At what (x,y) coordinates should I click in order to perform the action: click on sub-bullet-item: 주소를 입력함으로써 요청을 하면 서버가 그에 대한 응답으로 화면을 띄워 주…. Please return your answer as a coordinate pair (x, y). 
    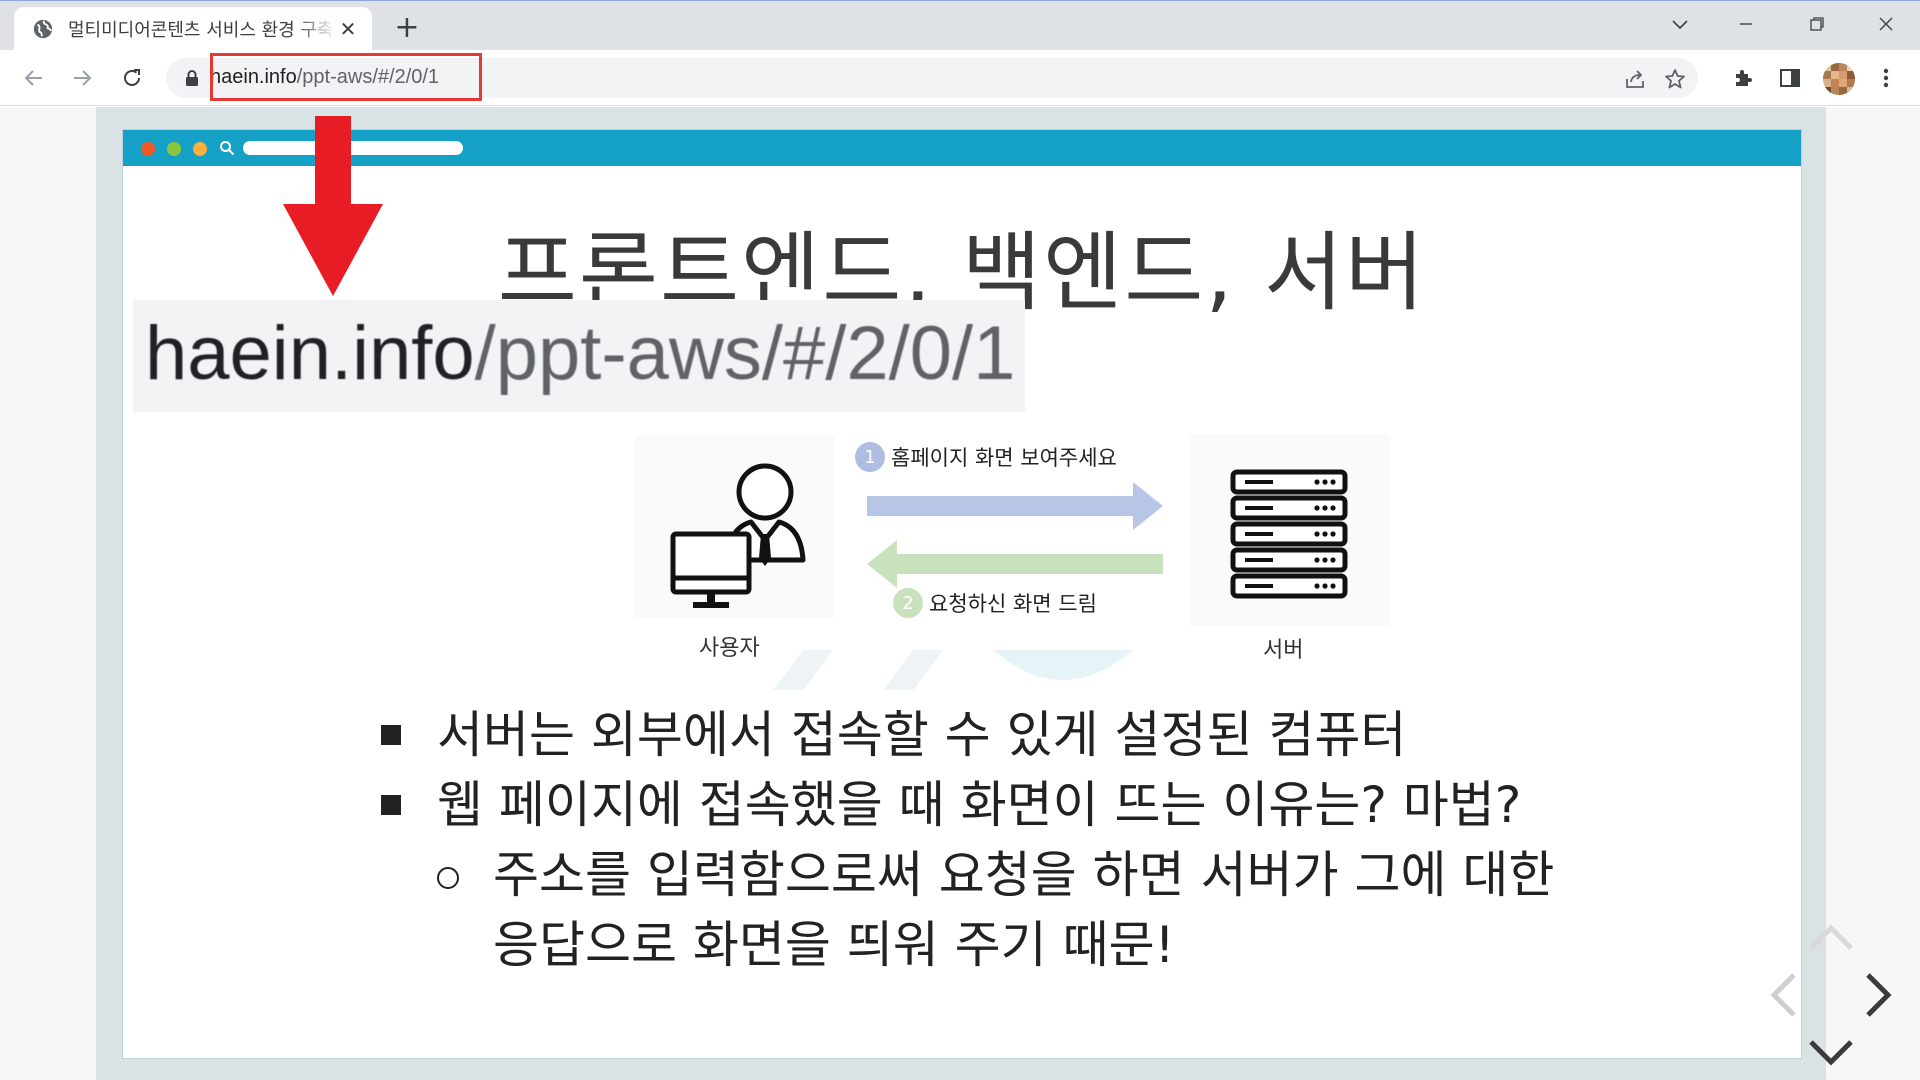
    Looking at the image, I should click on (1029, 910).